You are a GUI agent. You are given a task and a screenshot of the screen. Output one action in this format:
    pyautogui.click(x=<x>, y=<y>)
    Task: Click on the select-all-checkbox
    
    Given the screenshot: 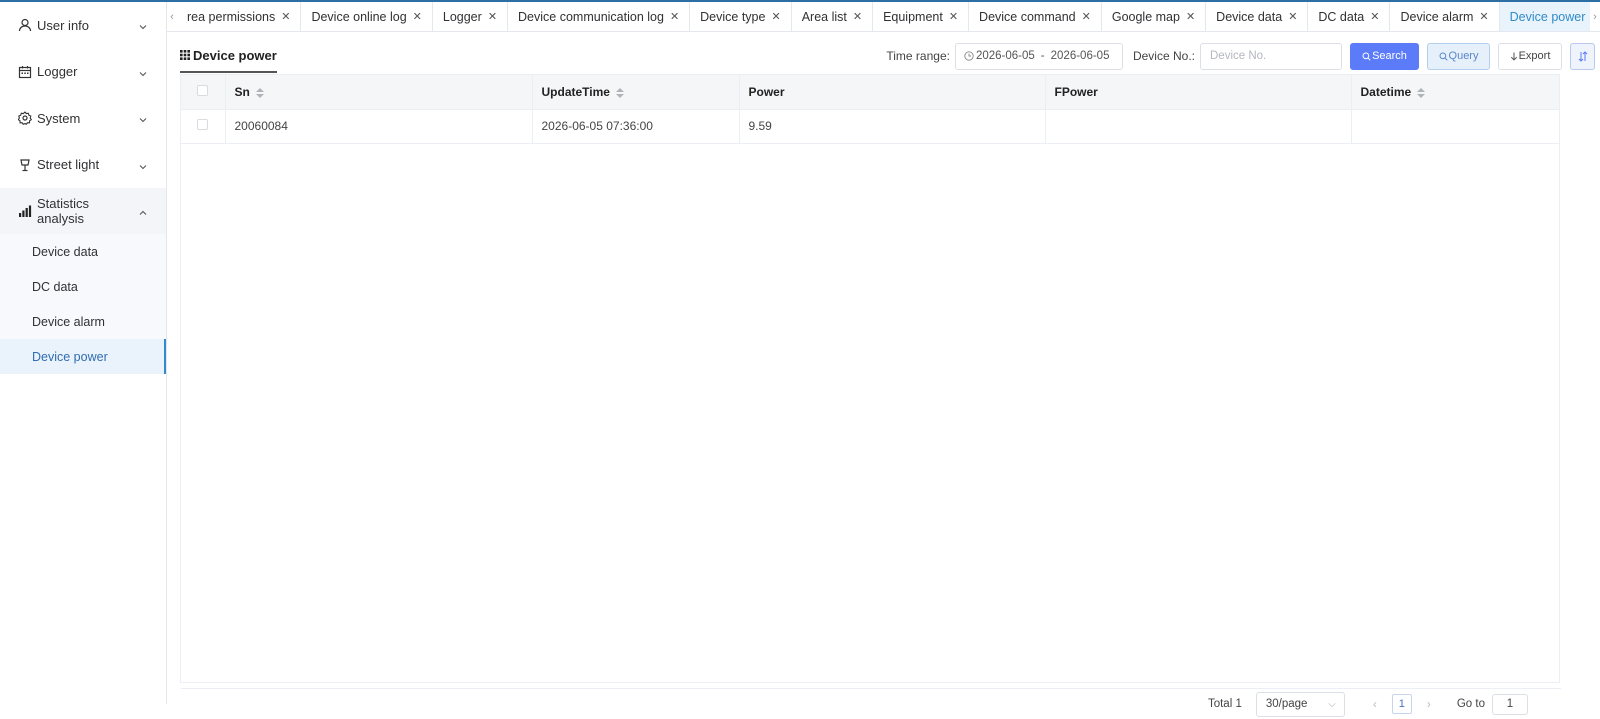 What is the action you would take?
    pyautogui.click(x=202, y=90)
    